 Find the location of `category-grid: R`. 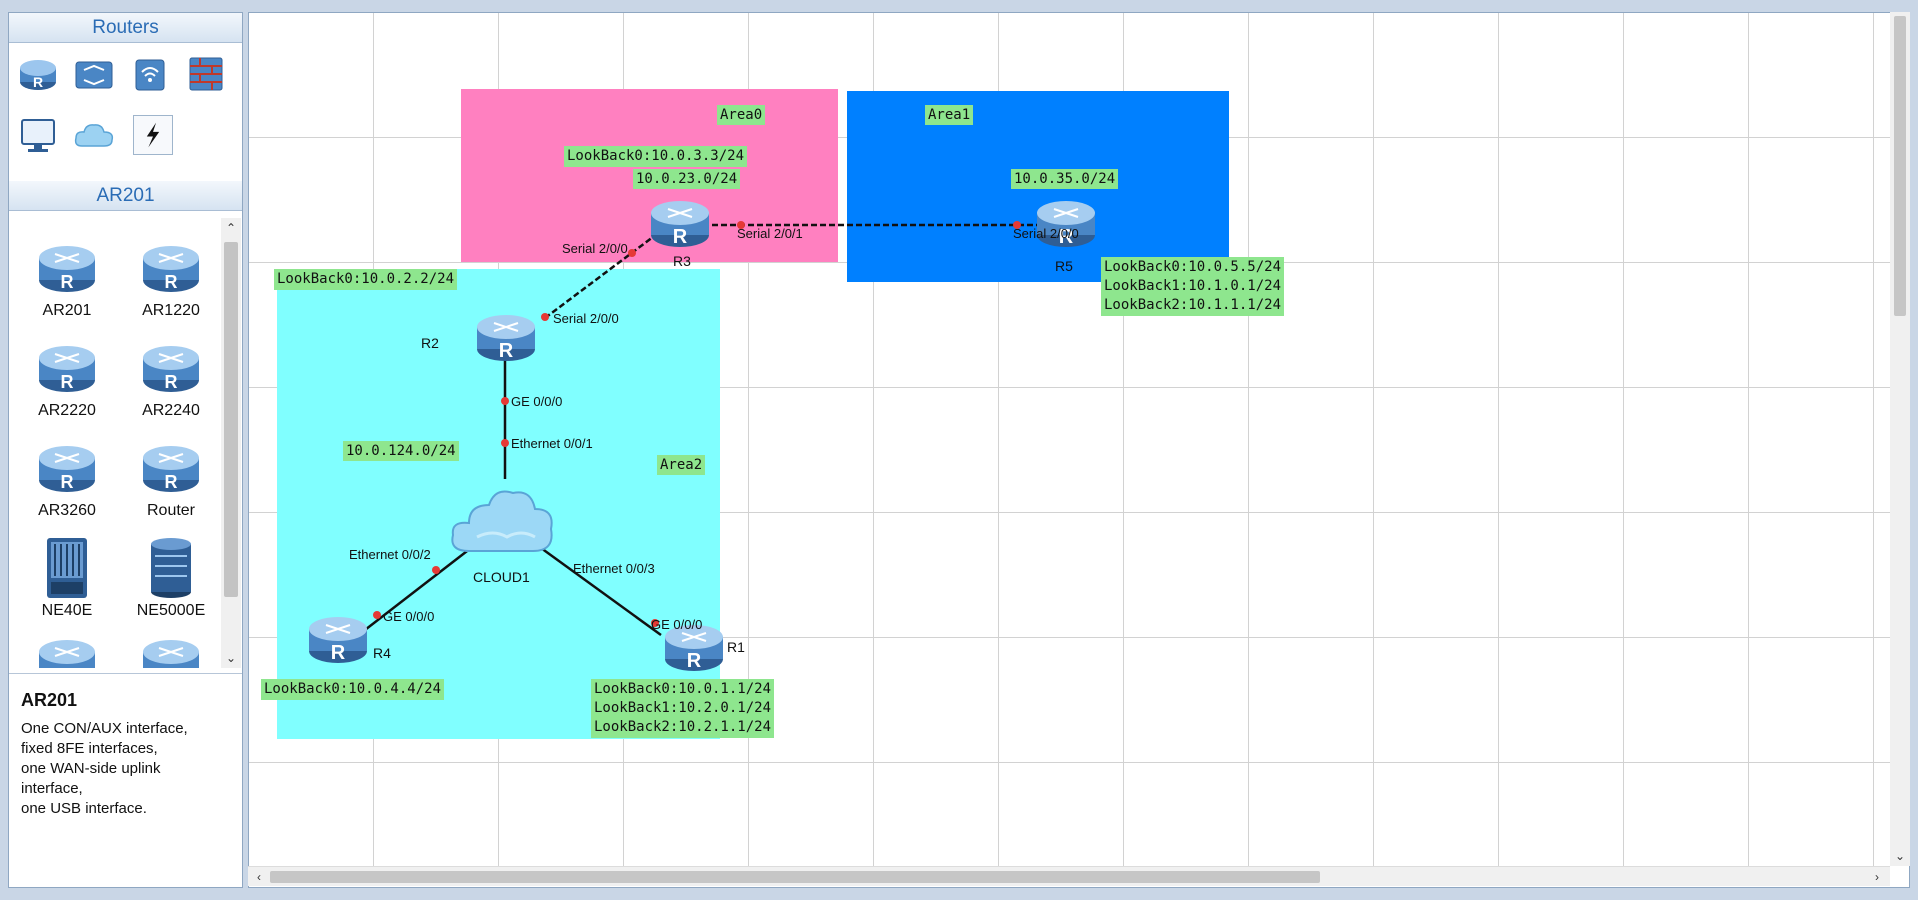

category-grid: R is located at coordinates (125, 112).